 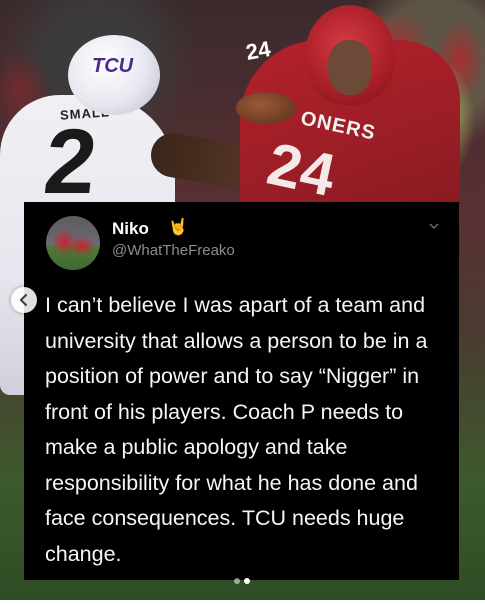 I want to click on carousel-indicator, so click(x=243, y=582).